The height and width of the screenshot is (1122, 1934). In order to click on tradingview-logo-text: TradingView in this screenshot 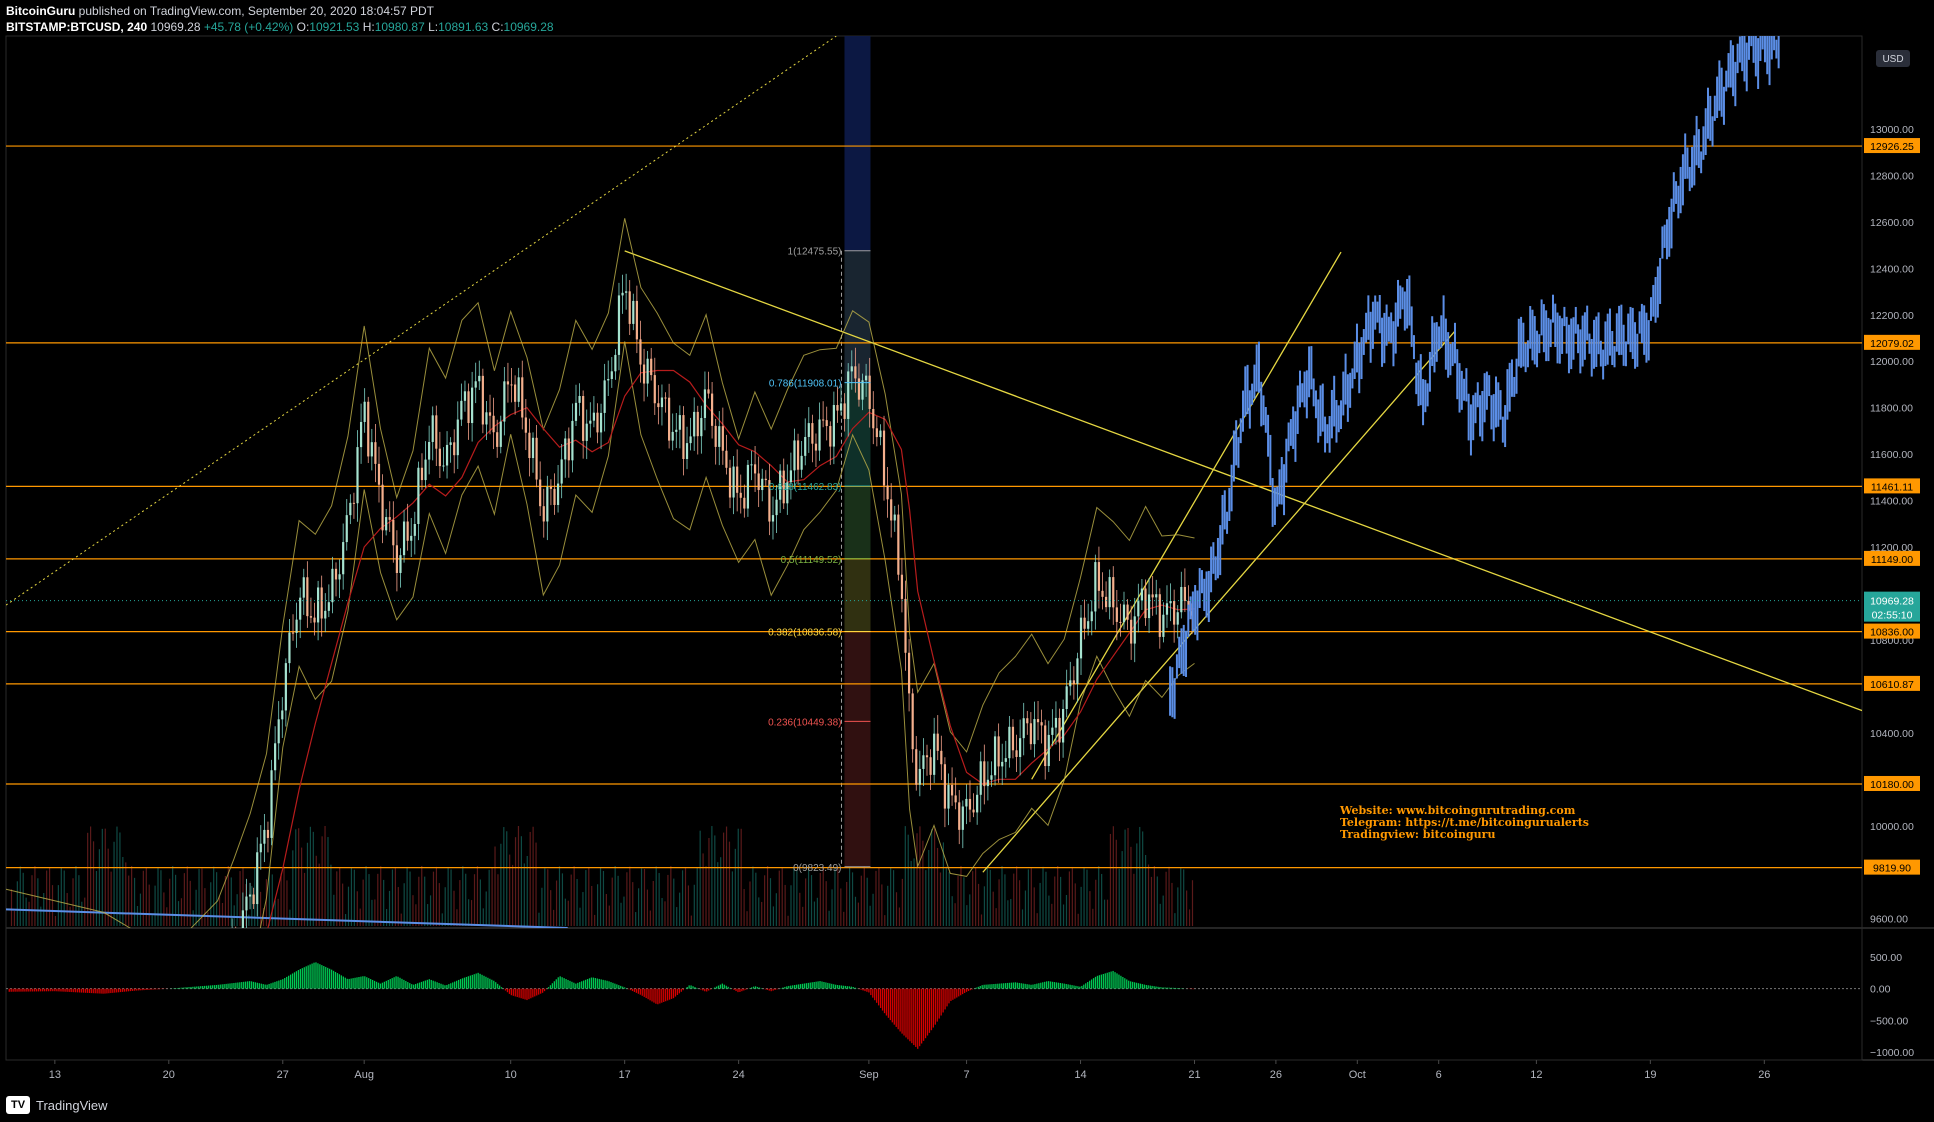, I will do `click(72, 1105)`.